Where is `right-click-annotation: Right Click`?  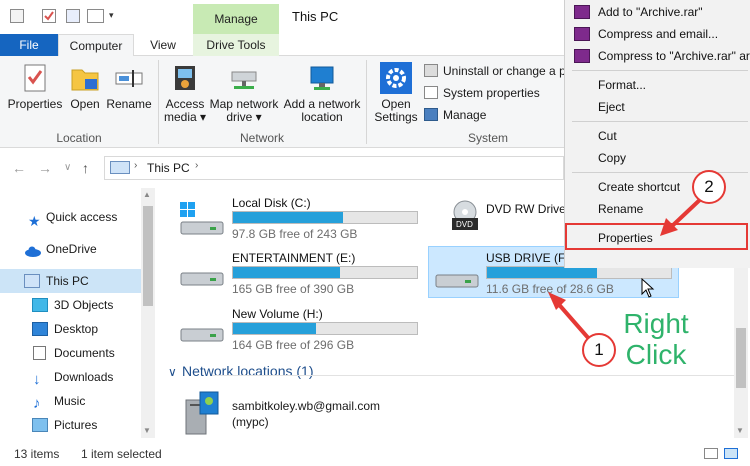 right-click-annotation: Right Click is located at coordinates (656, 339).